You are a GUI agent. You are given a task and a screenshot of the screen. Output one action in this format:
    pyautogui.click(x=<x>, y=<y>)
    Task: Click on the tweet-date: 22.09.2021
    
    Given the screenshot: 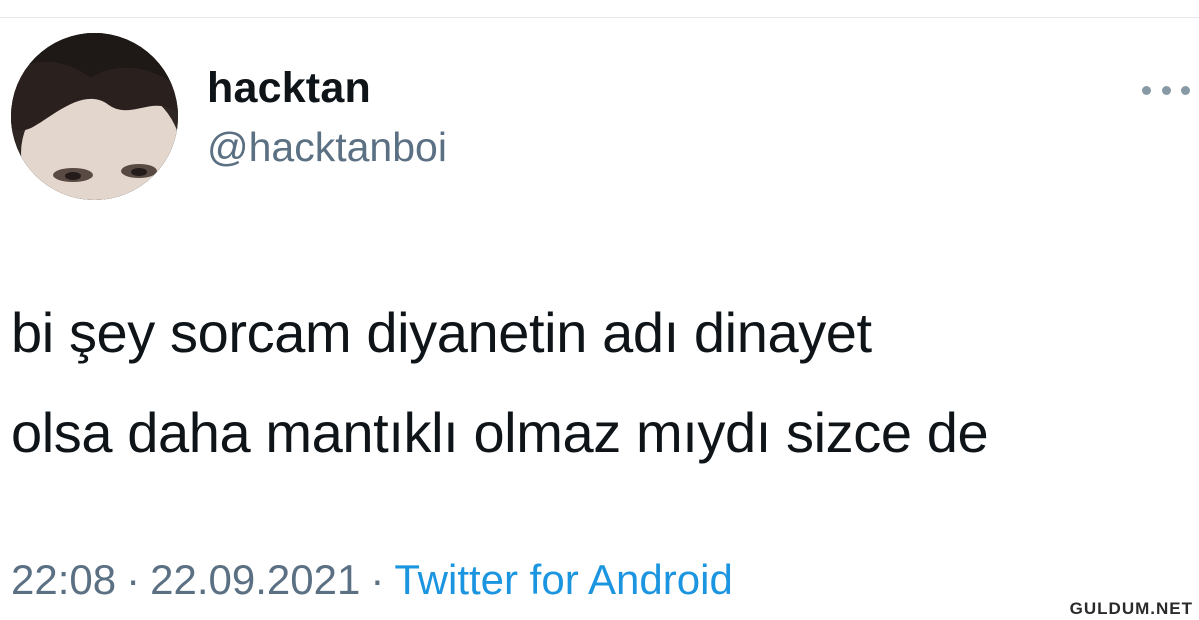 What is the action you would take?
    pyautogui.click(x=255, y=579)
    